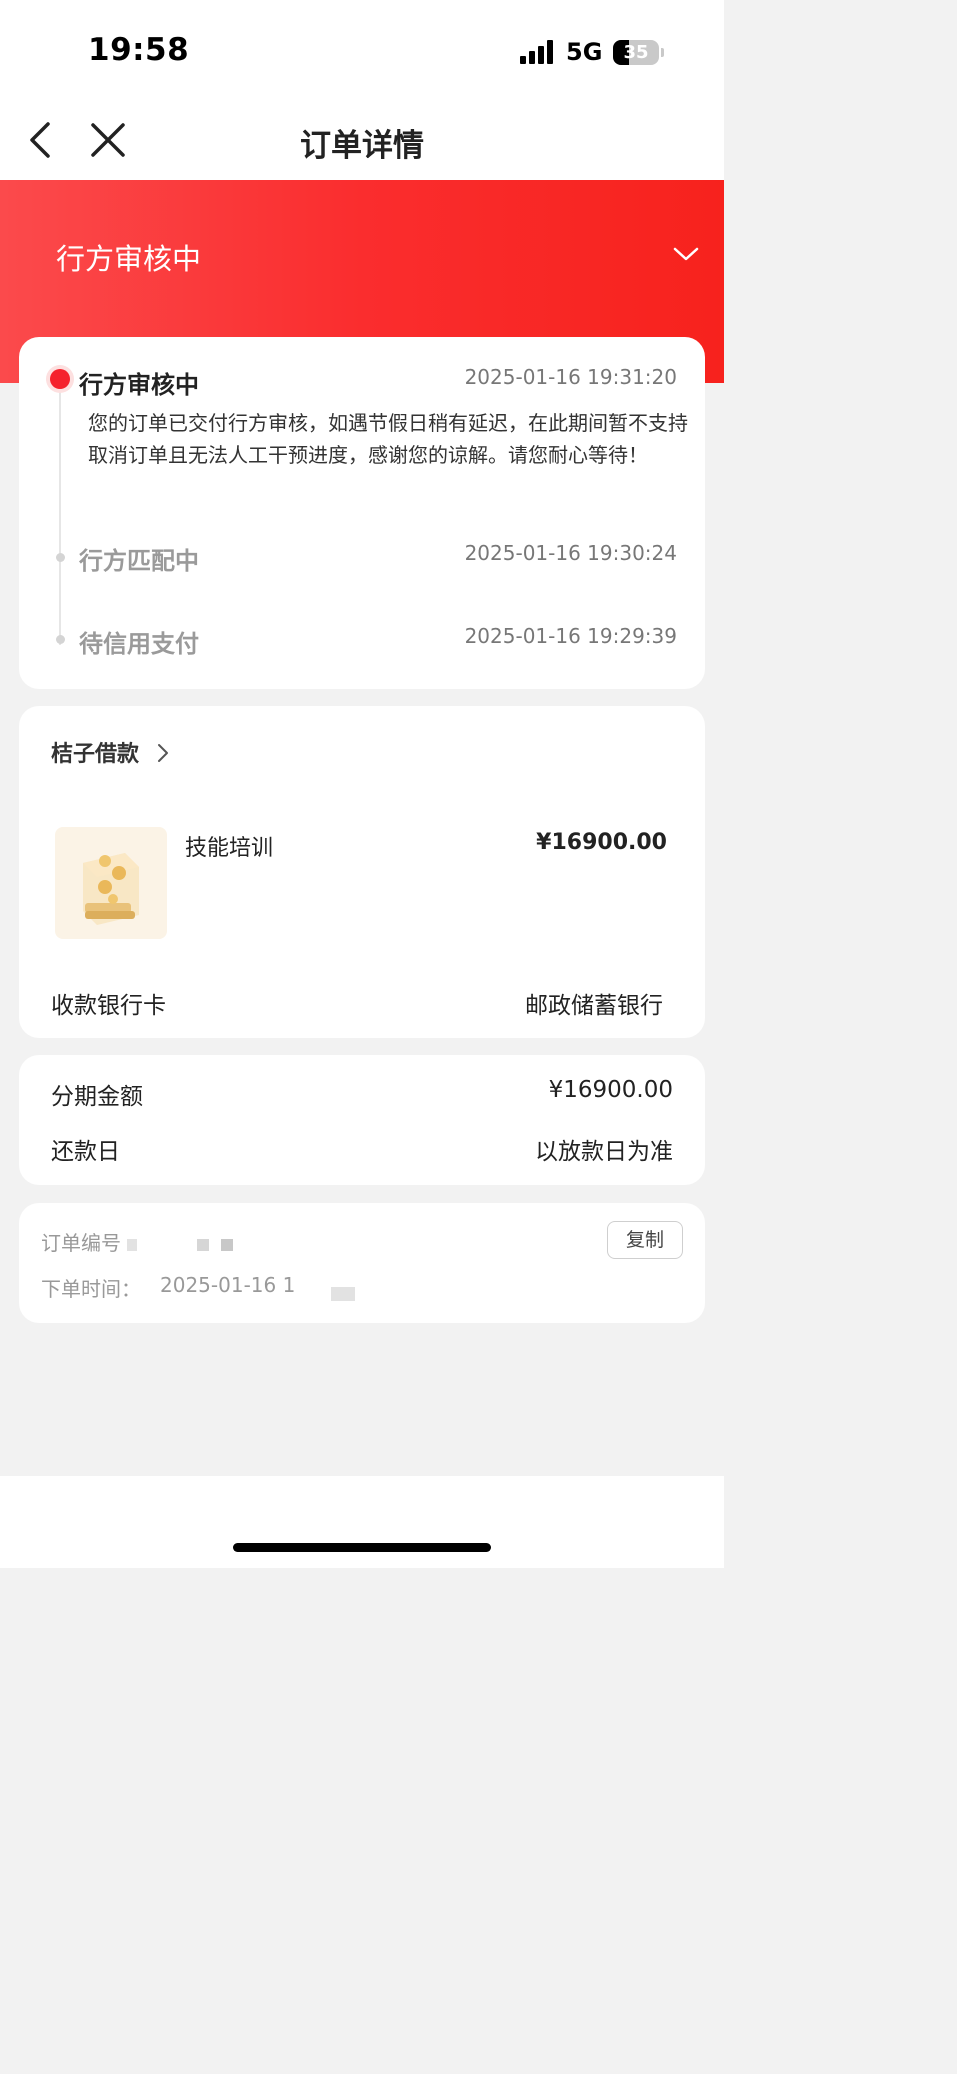  What do you see at coordinates (538, 52) in the screenshot?
I see `signal-icon` at bounding box center [538, 52].